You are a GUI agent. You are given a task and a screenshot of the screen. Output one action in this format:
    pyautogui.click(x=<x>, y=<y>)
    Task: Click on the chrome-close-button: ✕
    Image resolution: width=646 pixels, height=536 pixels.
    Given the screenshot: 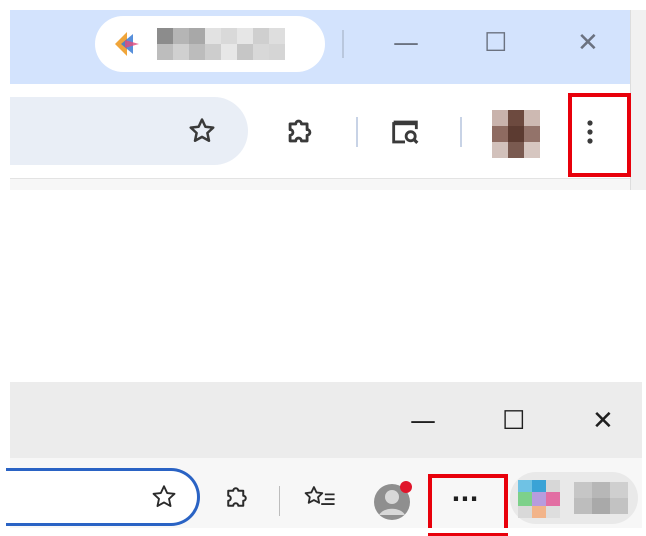 What is the action you would take?
    pyautogui.click(x=588, y=43)
    